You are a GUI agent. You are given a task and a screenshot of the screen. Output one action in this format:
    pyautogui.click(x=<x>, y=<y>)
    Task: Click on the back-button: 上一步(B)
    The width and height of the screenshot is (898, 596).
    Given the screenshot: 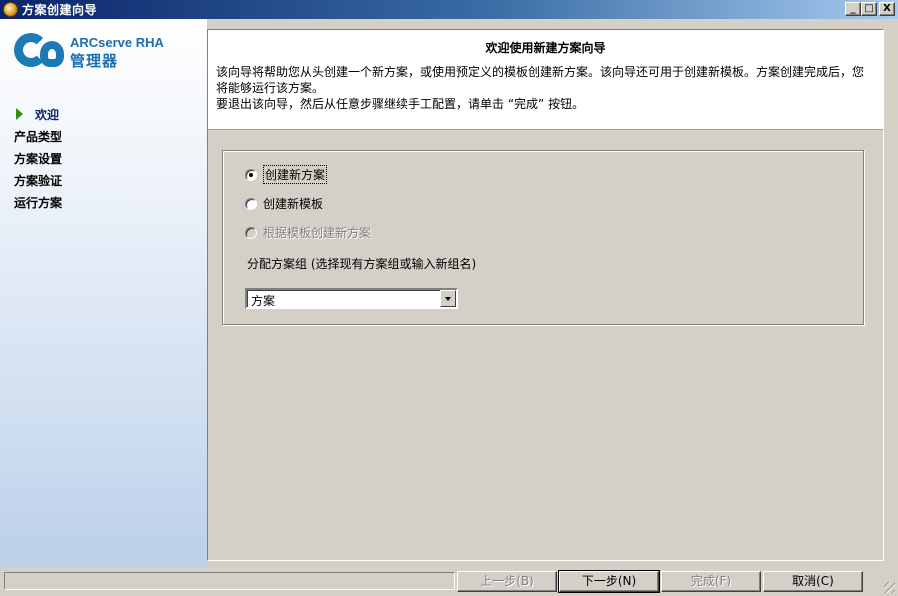 What is the action you would take?
    pyautogui.click(x=507, y=581)
    